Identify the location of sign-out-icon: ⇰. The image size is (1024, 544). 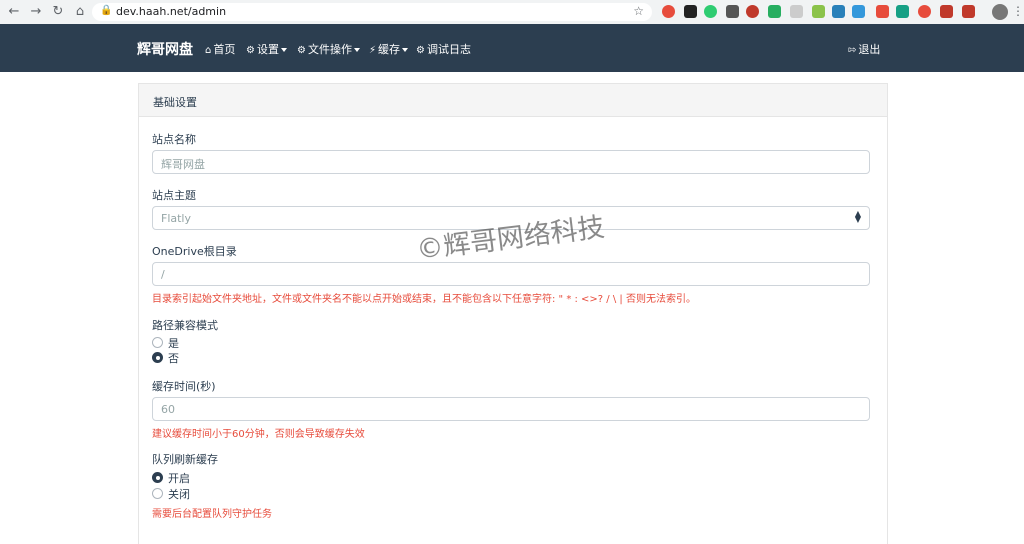
(852, 50).